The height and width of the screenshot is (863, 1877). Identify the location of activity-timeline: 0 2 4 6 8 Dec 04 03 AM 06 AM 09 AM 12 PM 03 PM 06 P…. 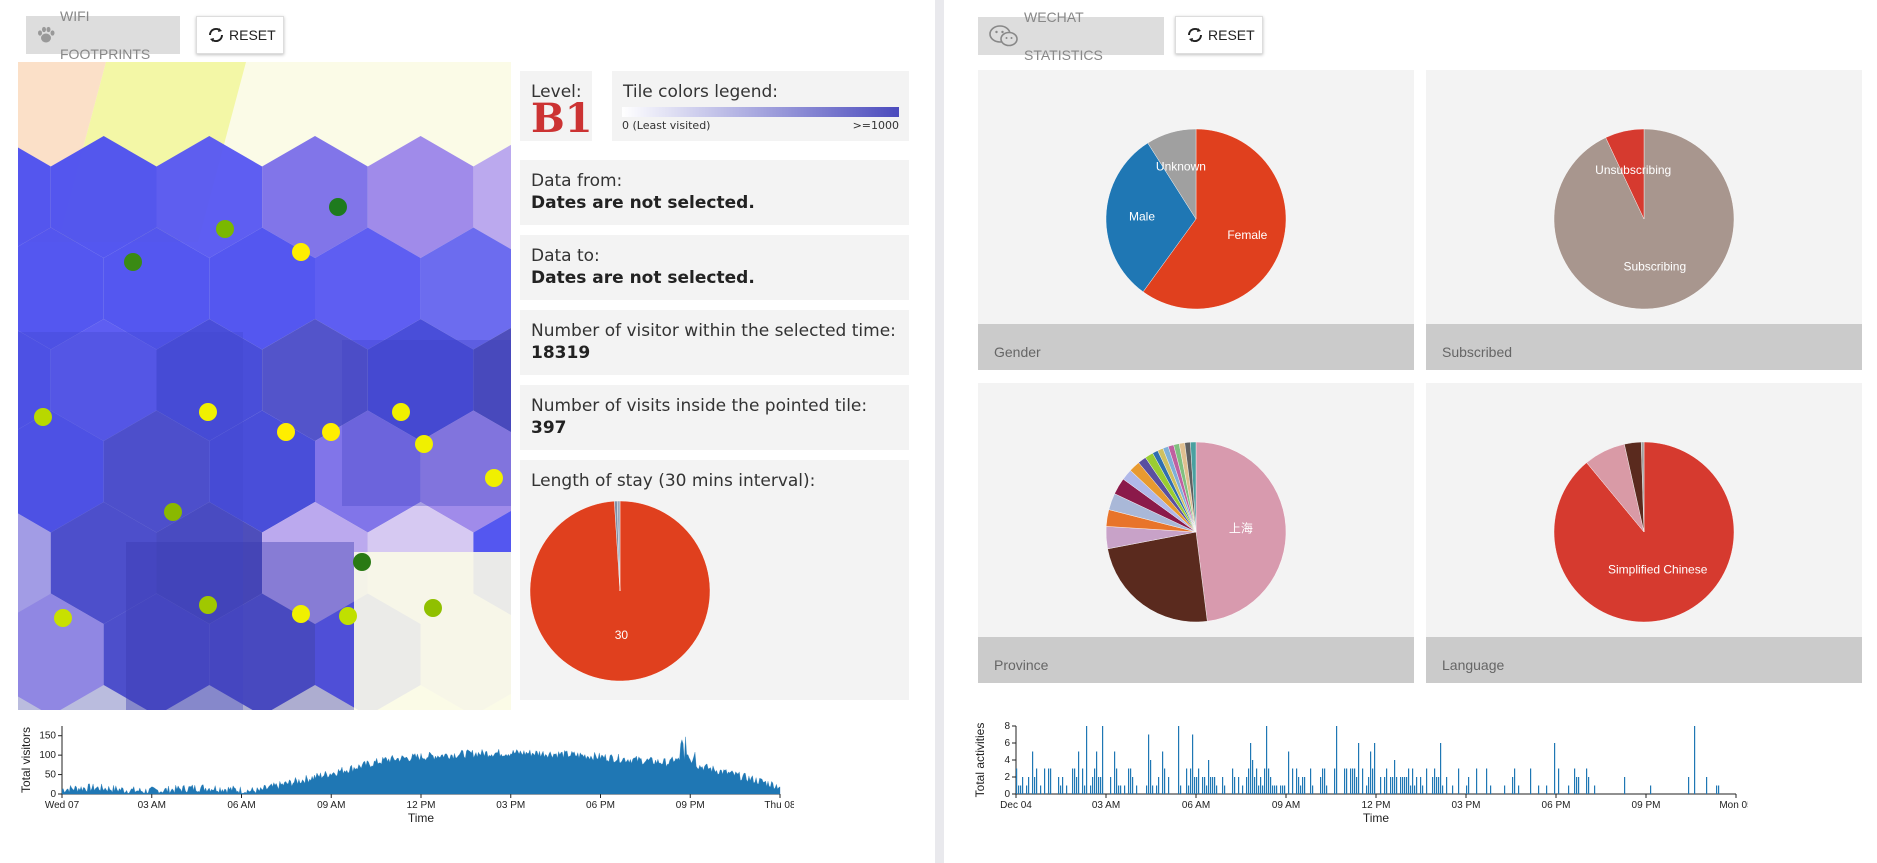
(1358, 773).